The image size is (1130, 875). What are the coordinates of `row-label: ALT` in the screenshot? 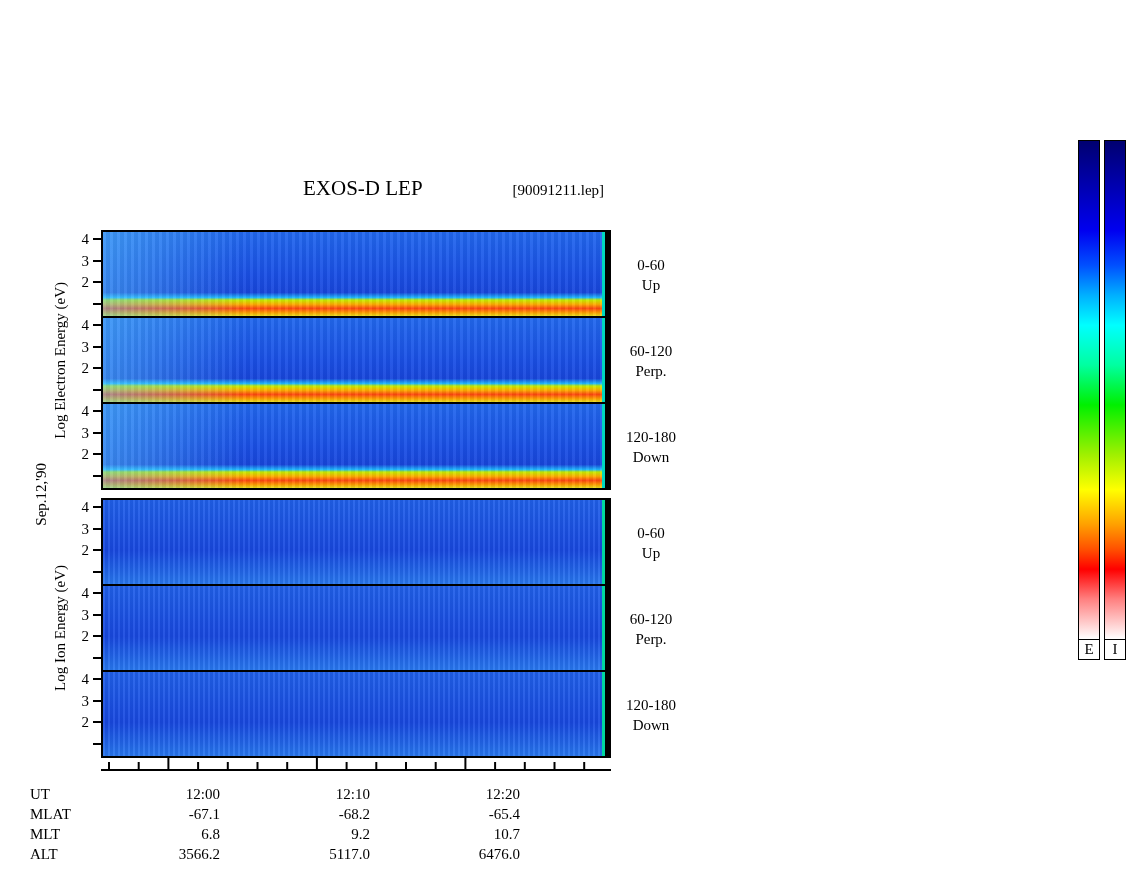 It's located at (44, 854).